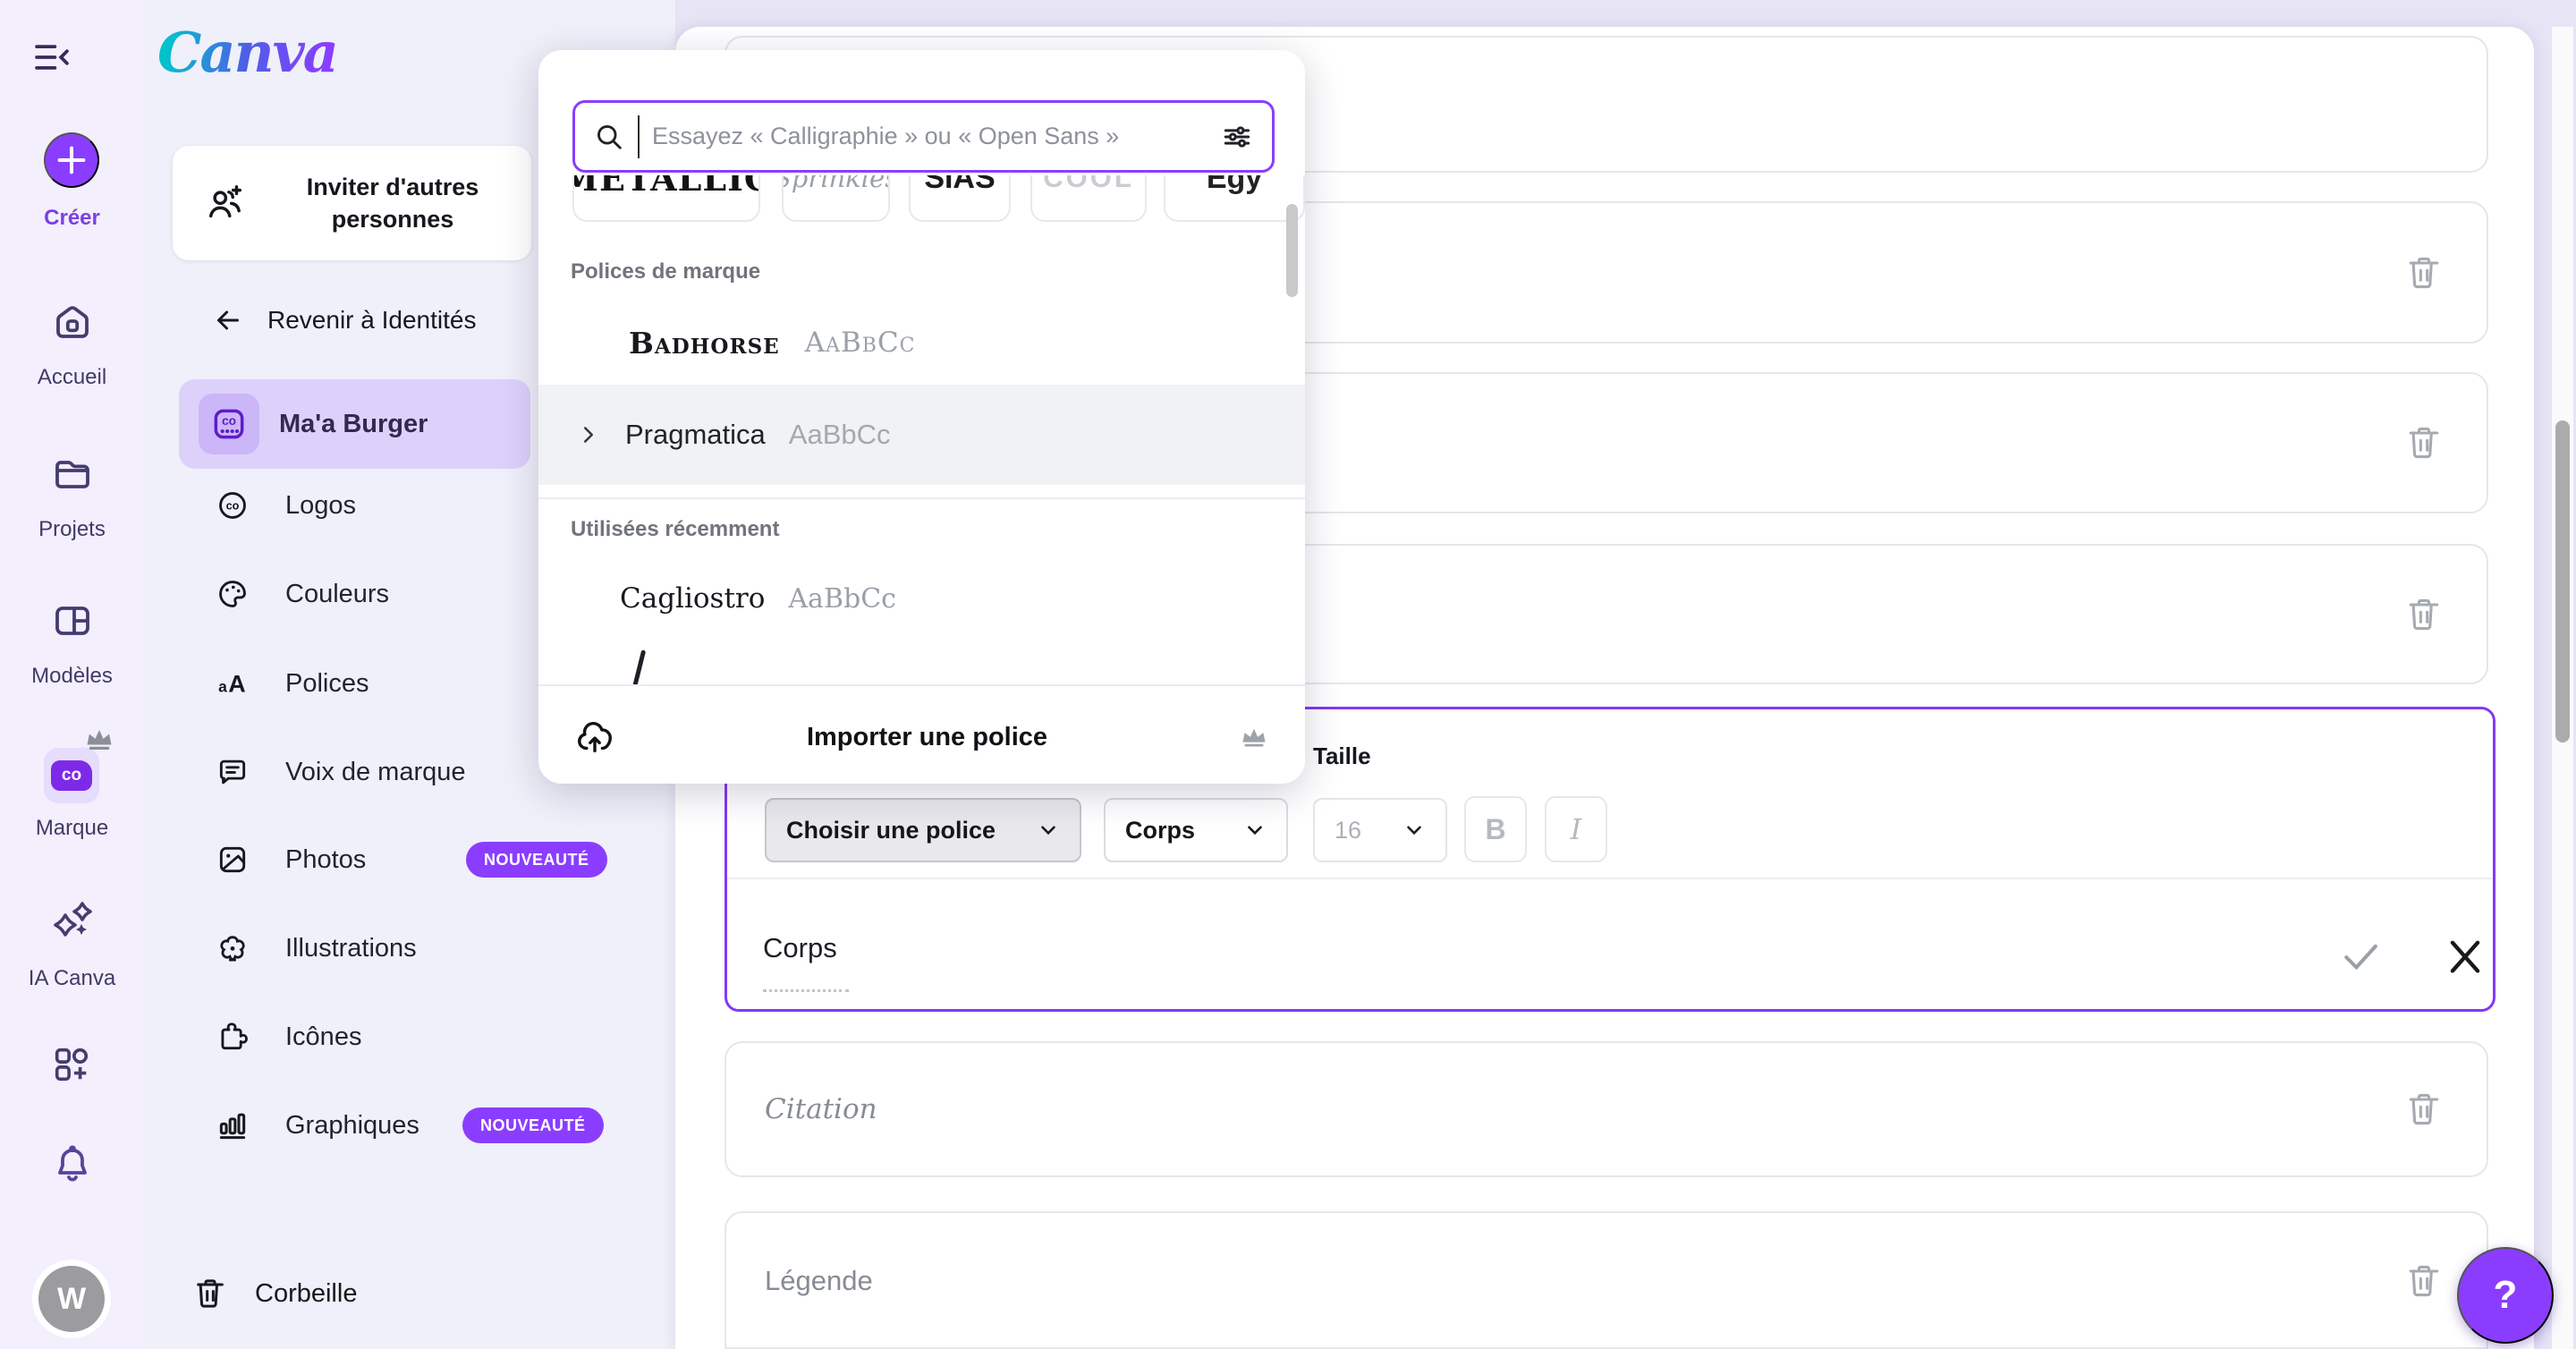  What do you see at coordinates (72, 474) in the screenshot?
I see `sidebar-item-projets` at bounding box center [72, 474].